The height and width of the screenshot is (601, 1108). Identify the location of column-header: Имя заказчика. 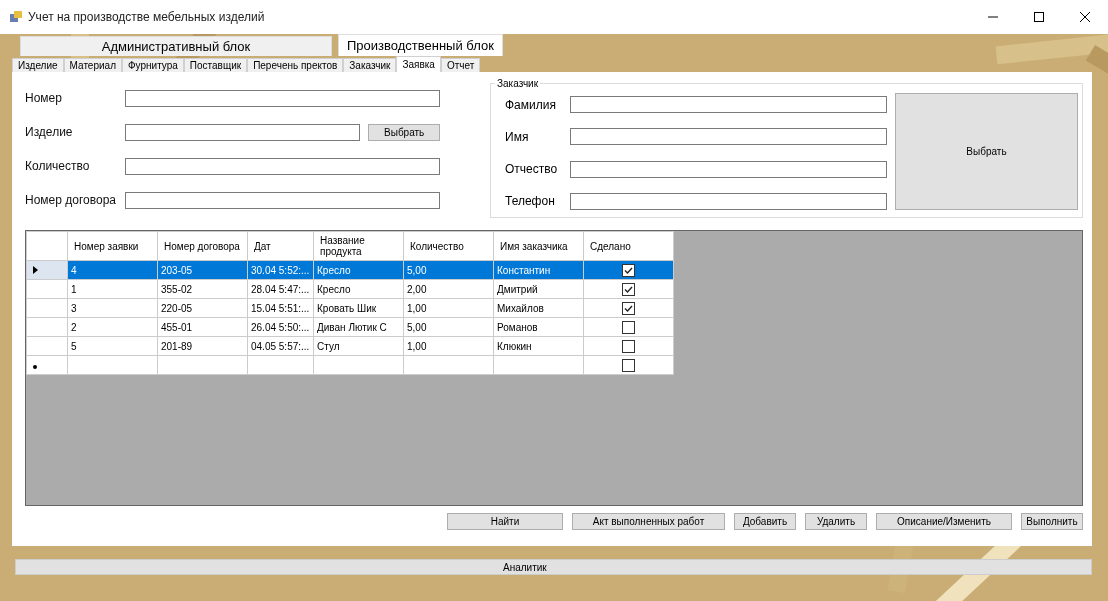
(538, 246).